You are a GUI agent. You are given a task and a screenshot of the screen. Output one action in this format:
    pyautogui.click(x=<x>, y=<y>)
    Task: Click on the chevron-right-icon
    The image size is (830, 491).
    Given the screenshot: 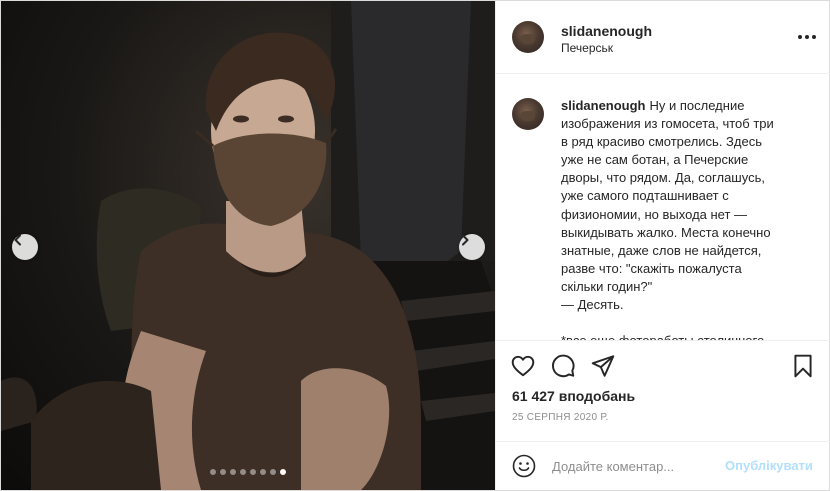 What is the action you would take?
    pyautogui.click(x=465, y=240)
    